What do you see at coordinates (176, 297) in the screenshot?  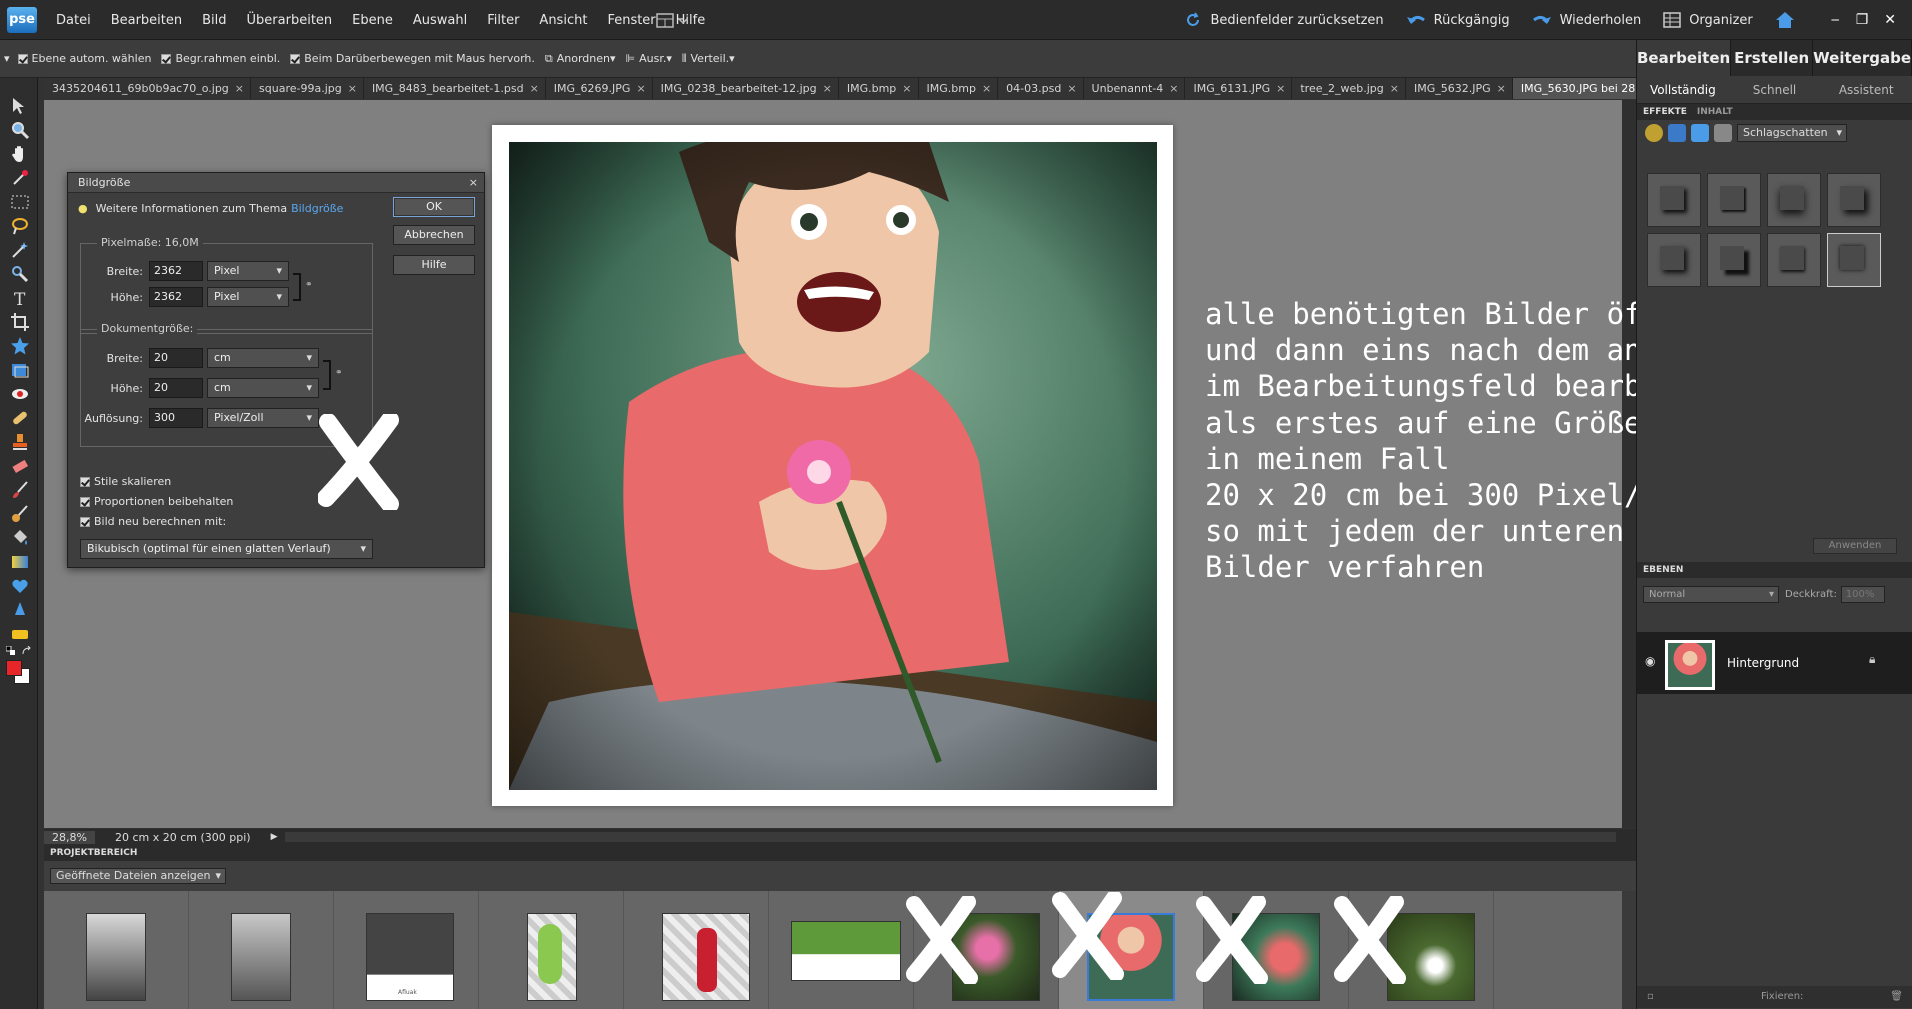 I see `pixel-height-input: 2362` at bounding box center [176, 297].